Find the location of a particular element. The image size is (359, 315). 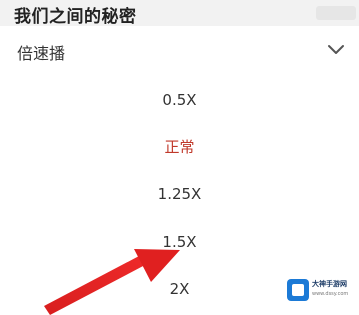

watermark-name: 大神手游网 is located at coordinates (329, 284).